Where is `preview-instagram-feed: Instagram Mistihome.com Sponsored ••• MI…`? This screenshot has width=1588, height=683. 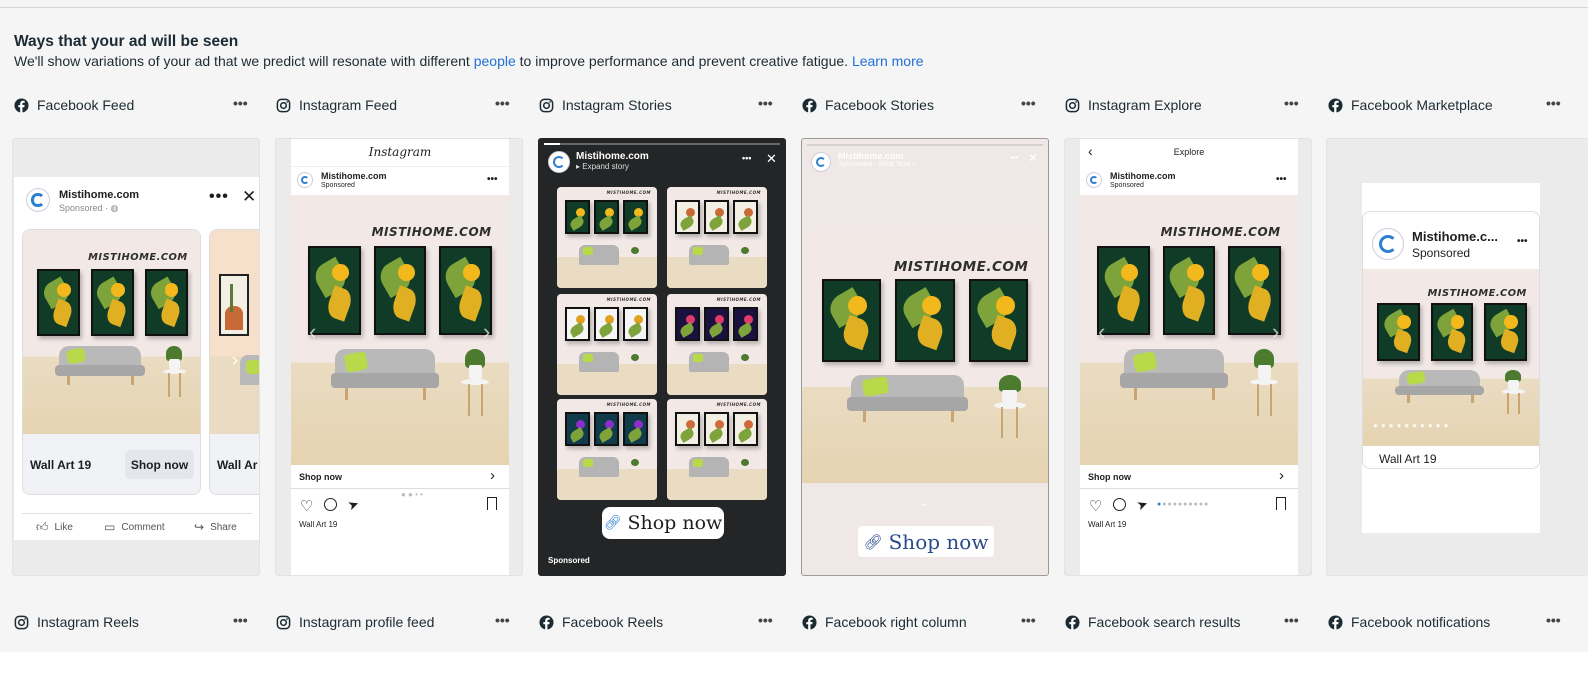 preview-instagram-feed: Instagram Mistihome.com Sponsored ••• MI… is located at coordinates (399, 357).